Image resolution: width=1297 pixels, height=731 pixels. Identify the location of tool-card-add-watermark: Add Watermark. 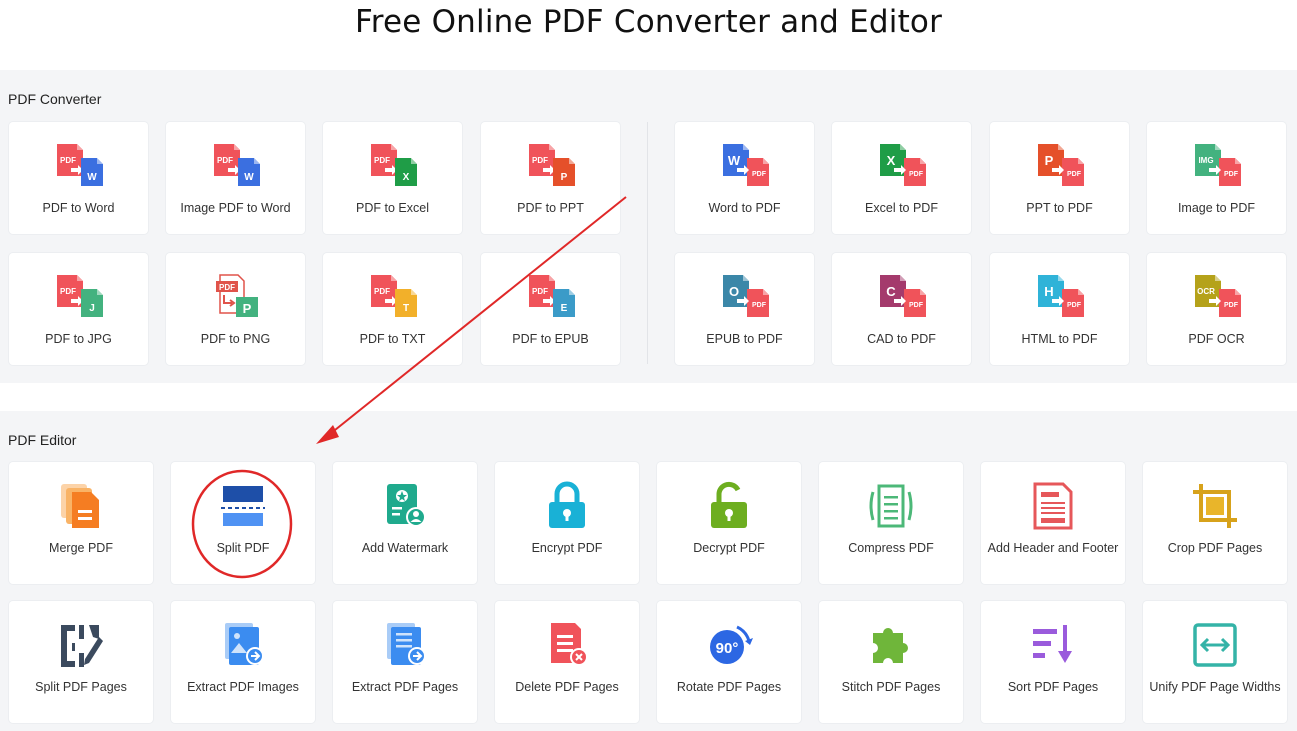
(405, 523).